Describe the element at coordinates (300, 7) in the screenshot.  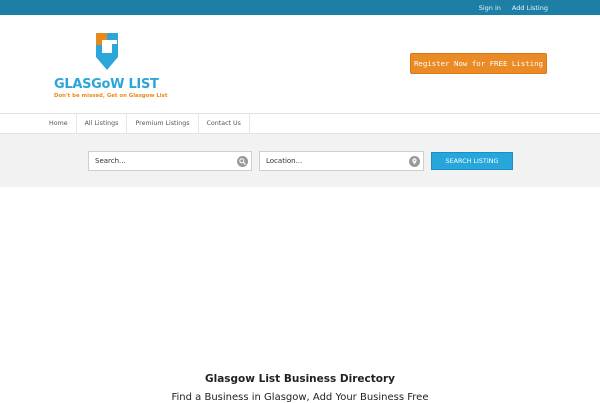
I see `top-bar: Sign in Add Listing` at that location.